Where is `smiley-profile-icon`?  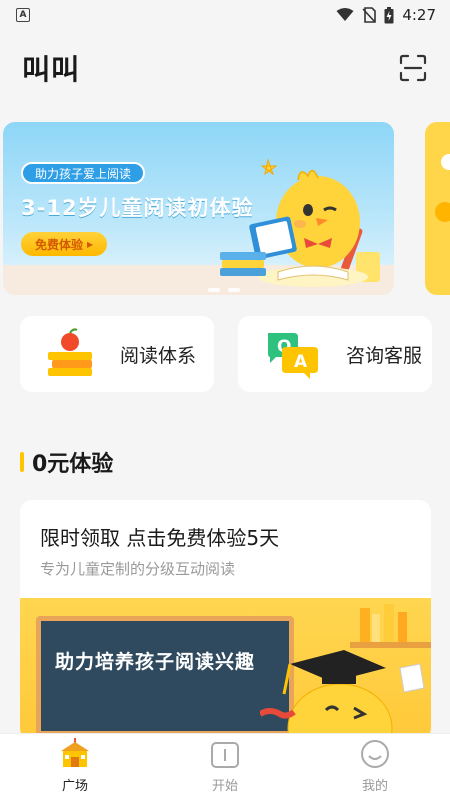
smiley-profile-icon is located at coordinates (375, 754).